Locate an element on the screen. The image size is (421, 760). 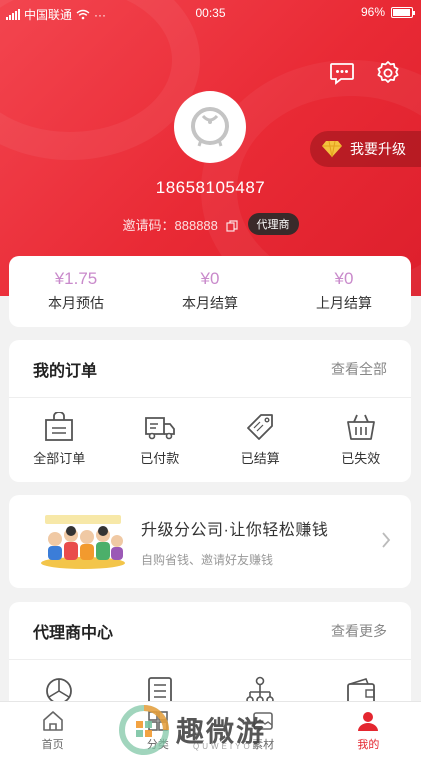
earnings-label: 本月结算 is located at coordinates (210, 303).